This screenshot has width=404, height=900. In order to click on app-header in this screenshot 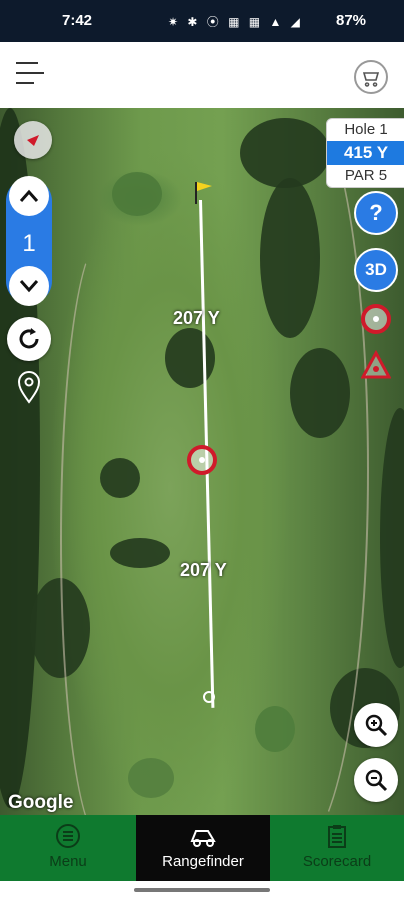, I will do `click(202, 75)`.